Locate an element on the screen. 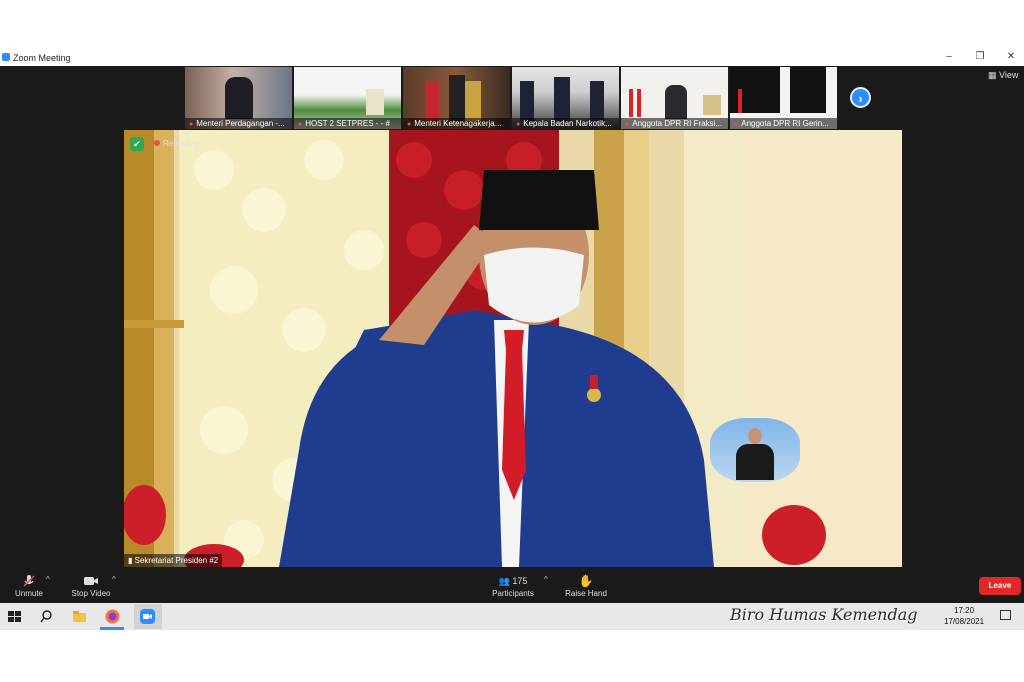 This screenshot has width=1024, height=682. sign-language-interpreter-video is located at coordinates (755, 450).